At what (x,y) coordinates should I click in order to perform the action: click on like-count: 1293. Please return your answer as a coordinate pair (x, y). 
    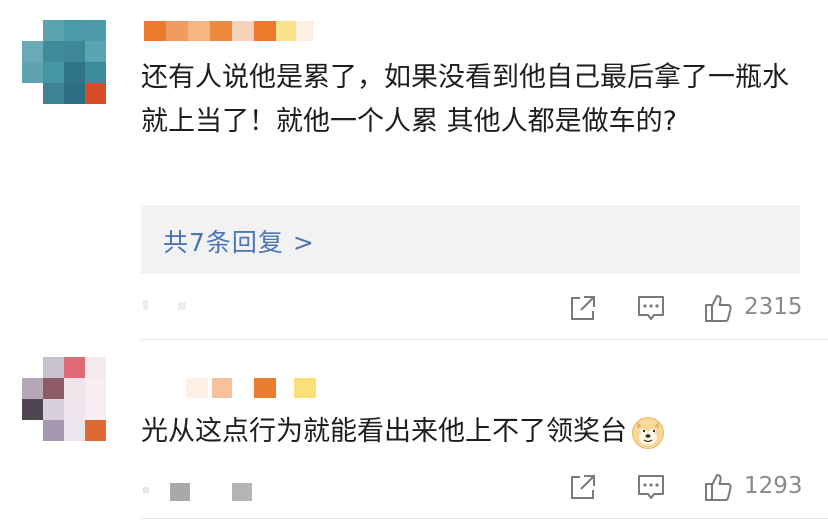
    Looking at the image, I should click on (773, 486).